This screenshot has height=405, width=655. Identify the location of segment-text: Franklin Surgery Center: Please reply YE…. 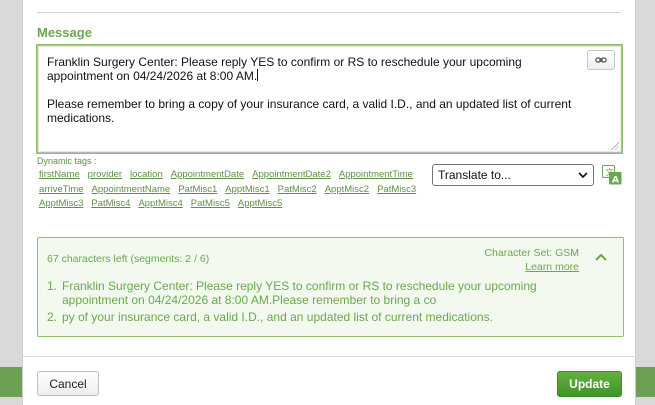
(299, 293).